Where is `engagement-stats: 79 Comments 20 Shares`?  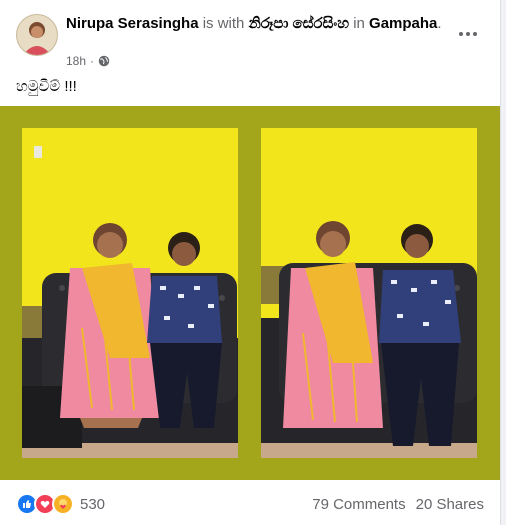 engagement-stats: 79 Comments 20 Shares is located at coordinates (398, 504).